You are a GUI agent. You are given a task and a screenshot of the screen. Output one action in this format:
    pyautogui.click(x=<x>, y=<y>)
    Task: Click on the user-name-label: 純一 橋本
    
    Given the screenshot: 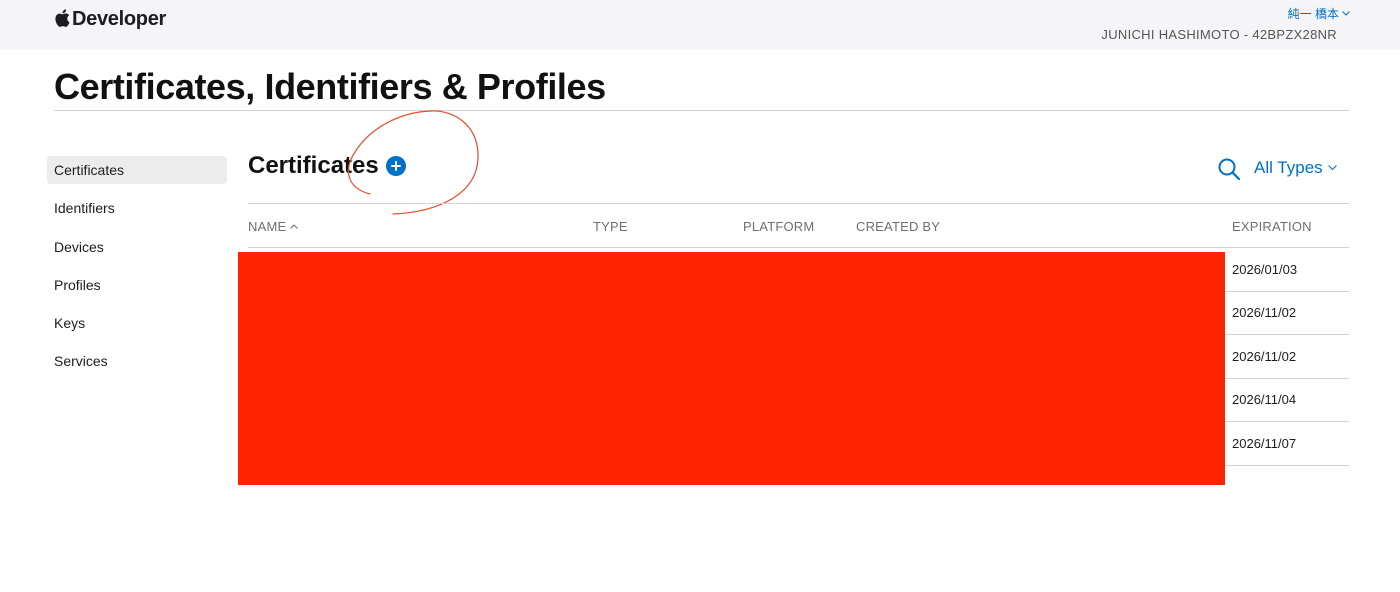 What is the action you would take?
    pyautogui.click(x=1313, y=14)
    